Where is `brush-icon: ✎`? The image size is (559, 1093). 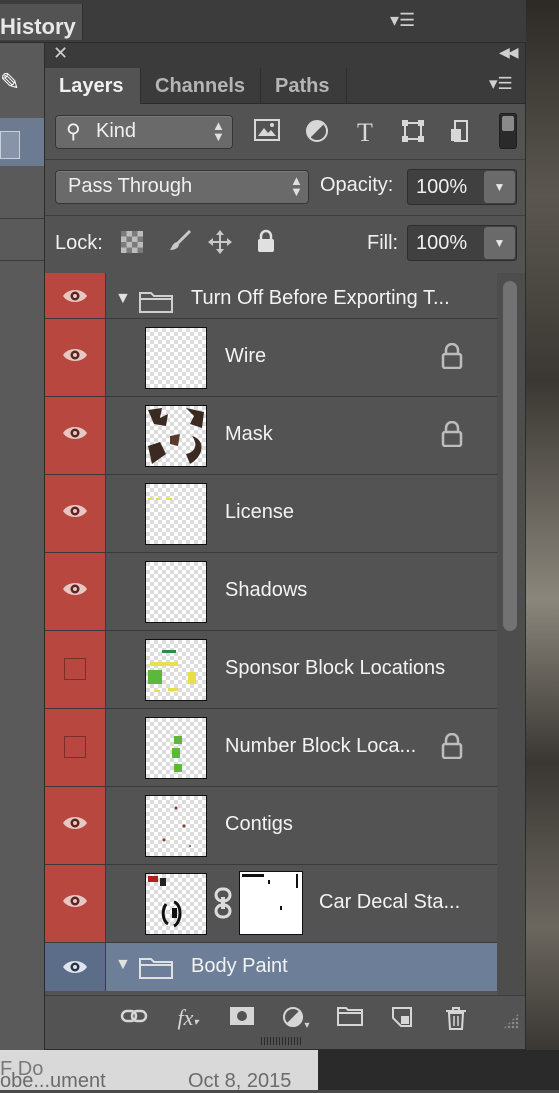
brush-icon: ✎ is located at coordinates (11, 83).